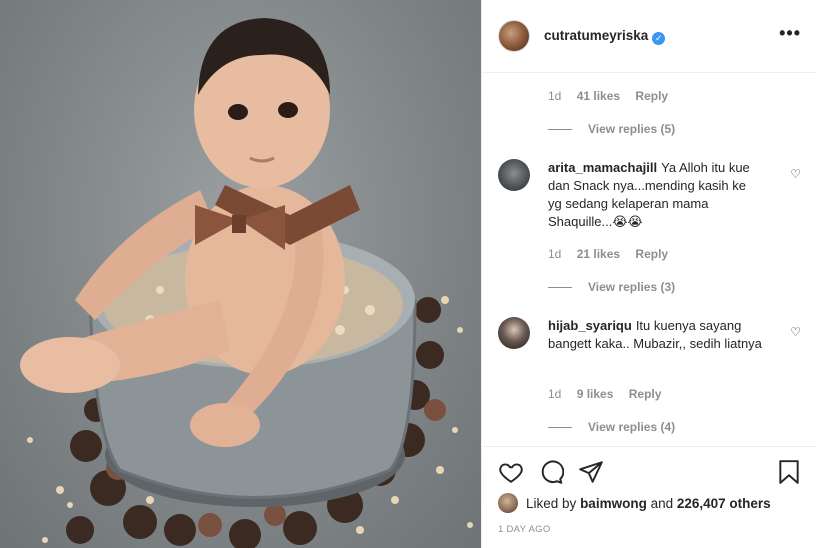  What do you see at coordinates (724, 503) in the screenshot?
I see `likes-others-count: 226,407 others` at bounding box center [724, 503].